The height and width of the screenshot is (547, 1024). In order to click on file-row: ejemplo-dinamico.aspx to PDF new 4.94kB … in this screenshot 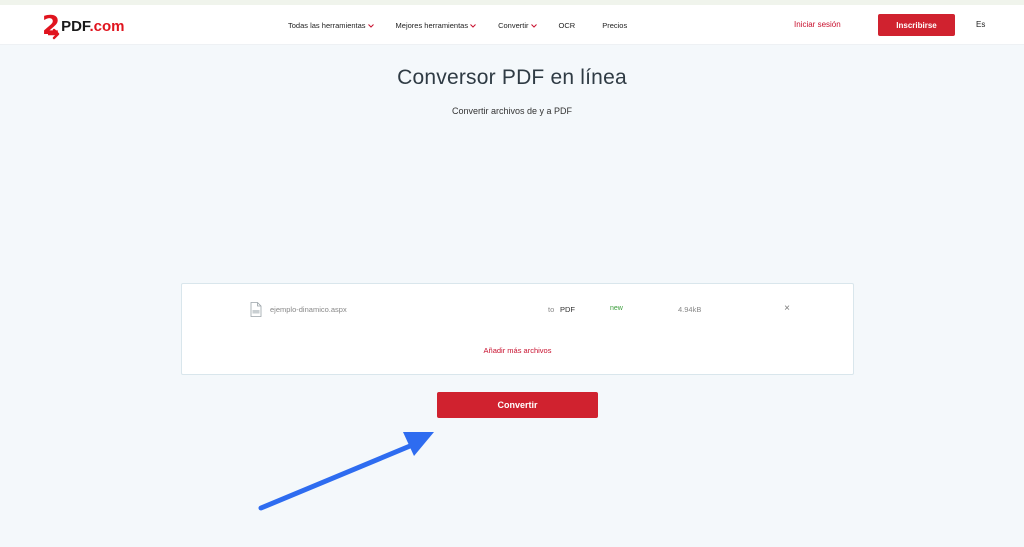, I will do `click(517, 310)`.